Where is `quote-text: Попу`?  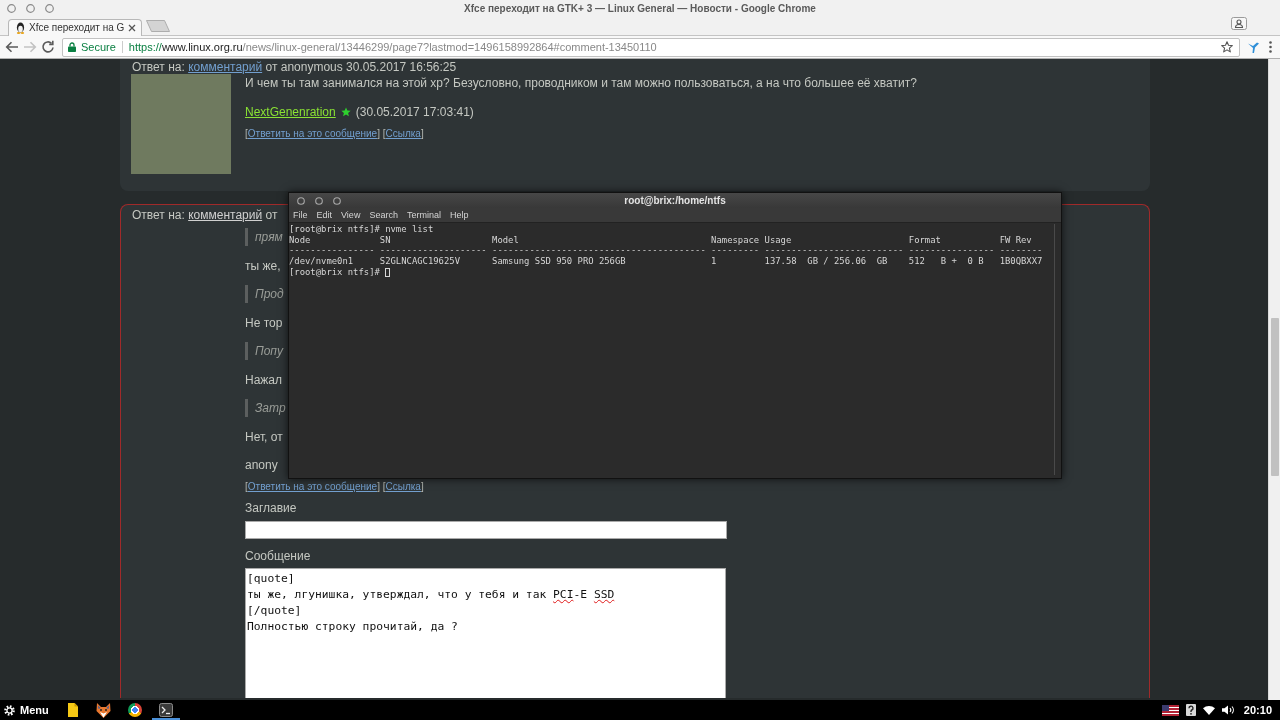 quote-text: Попу is located at coordinates (264, 351).